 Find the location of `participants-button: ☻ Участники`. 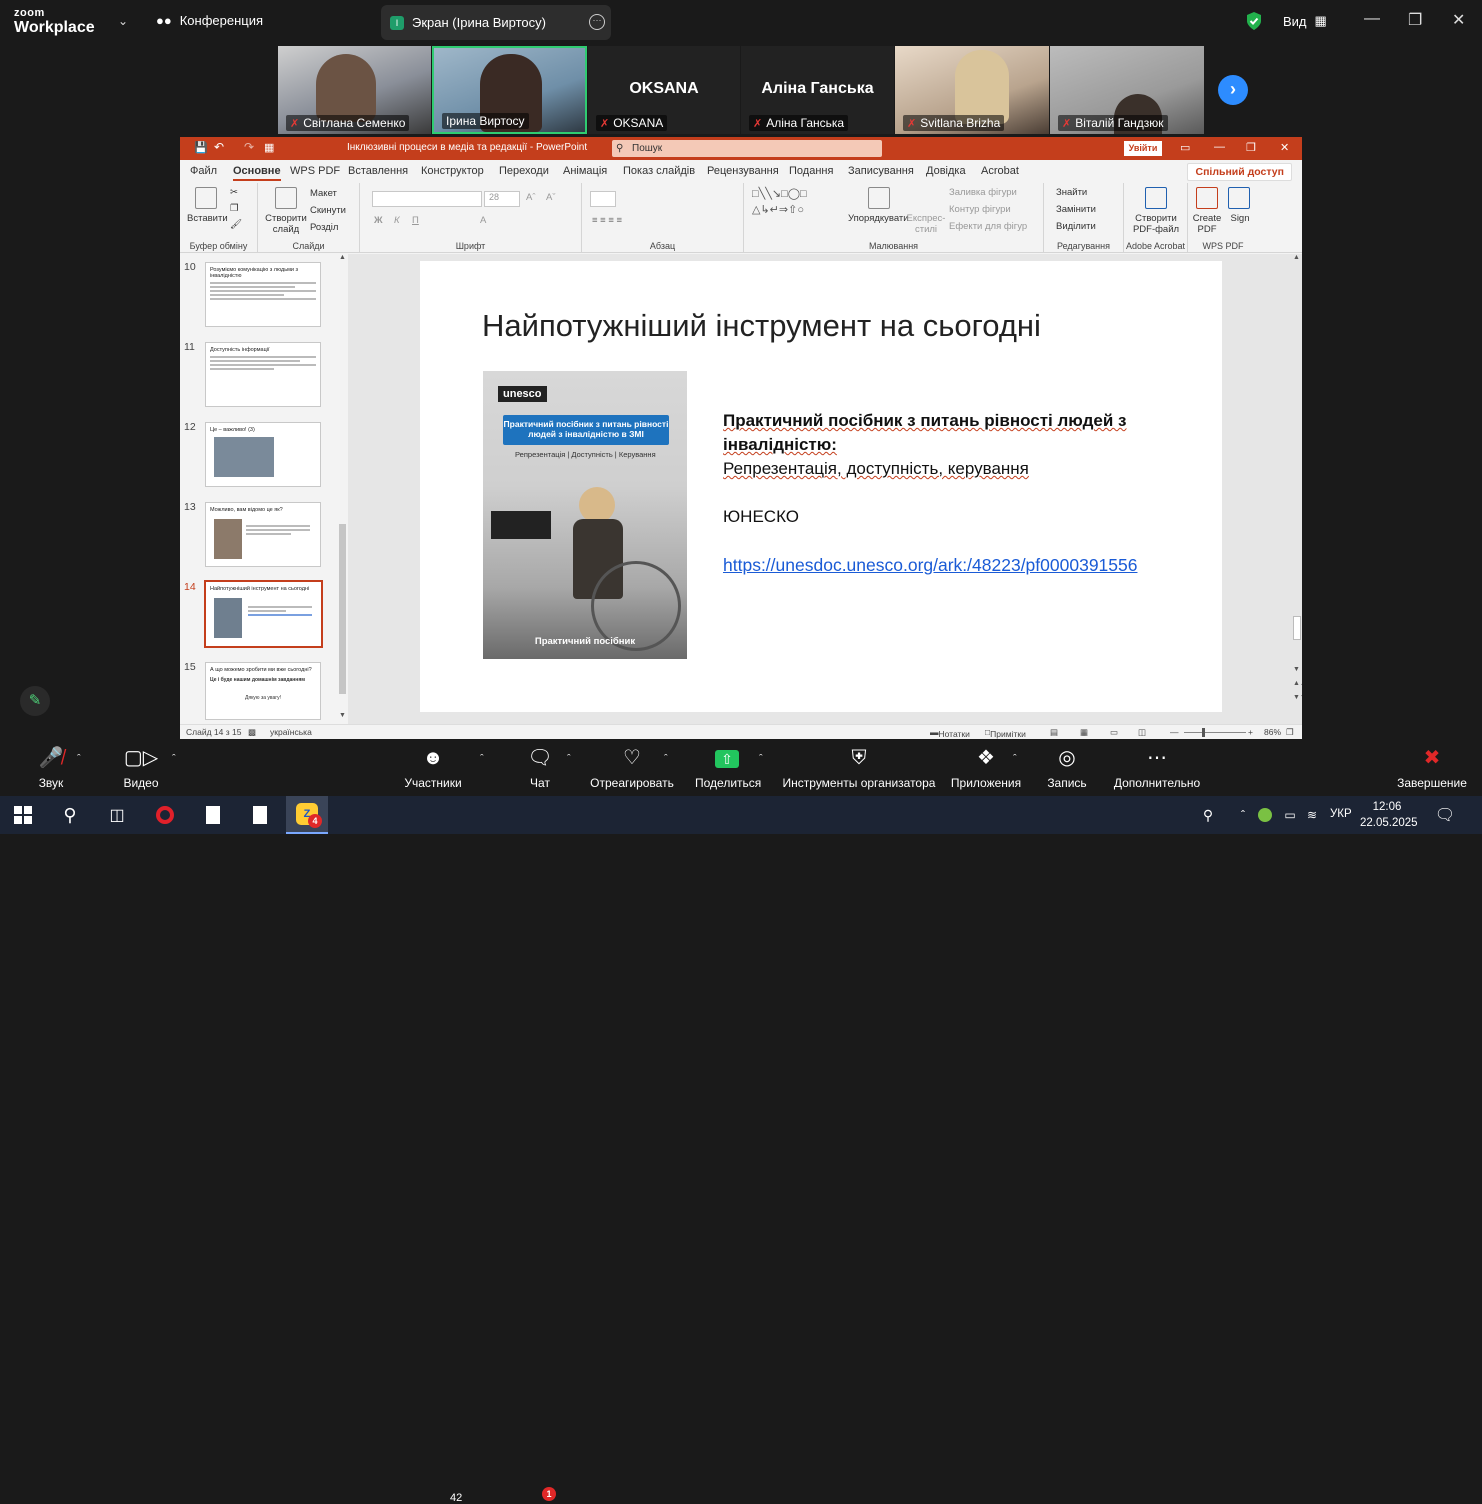

participants-button: ☻ Участники is located at coordinates (433, 768).